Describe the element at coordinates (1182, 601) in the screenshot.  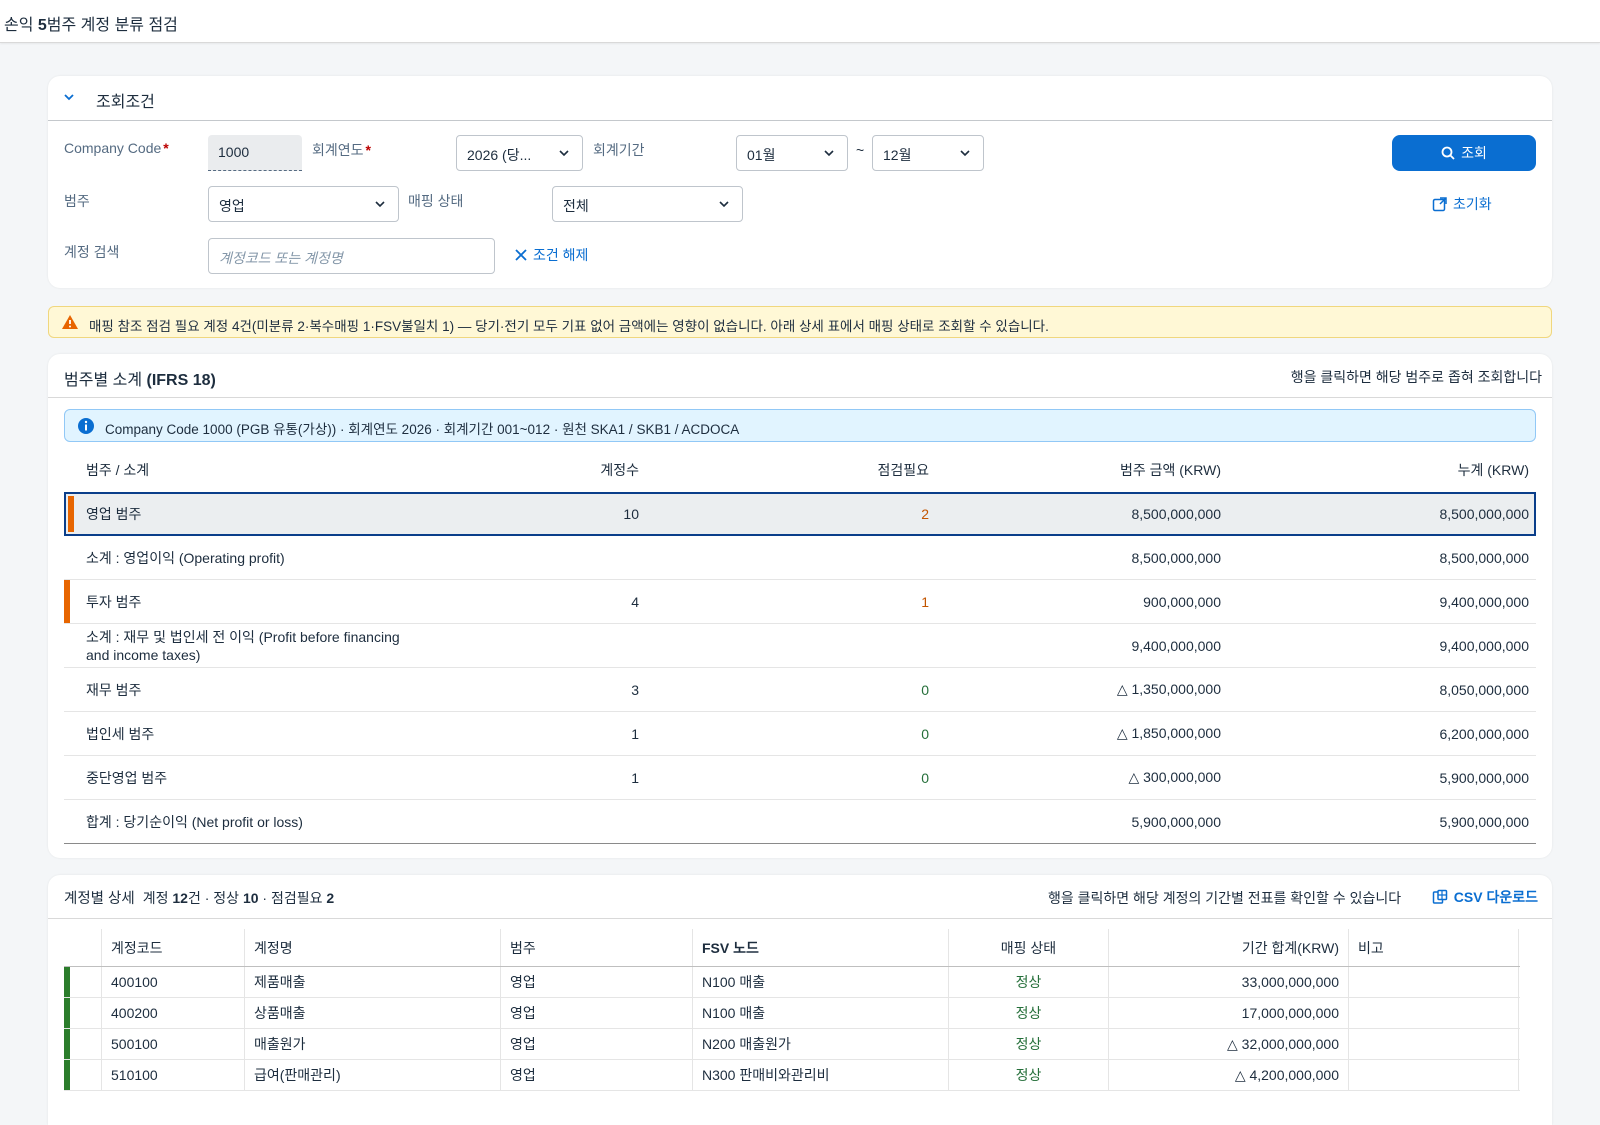
I see `row-amount: 900,000,000` at that location.